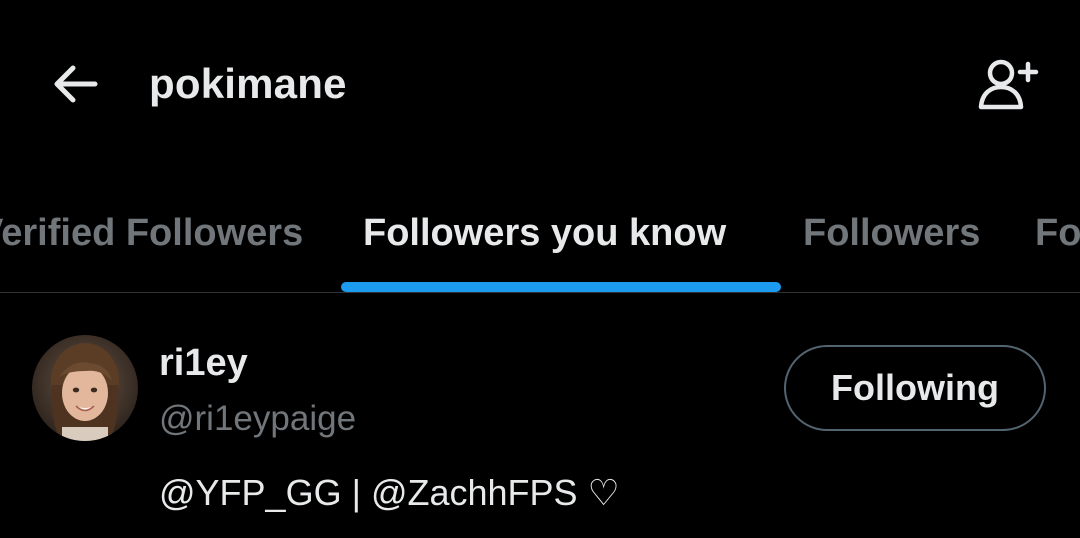 The width and height of the screenshot is (1080, 538). What do you see at coordinates (257, 419) in the screenshot?
I see `user-handle: @ri1eypaige` at bounding box center [257, 419].